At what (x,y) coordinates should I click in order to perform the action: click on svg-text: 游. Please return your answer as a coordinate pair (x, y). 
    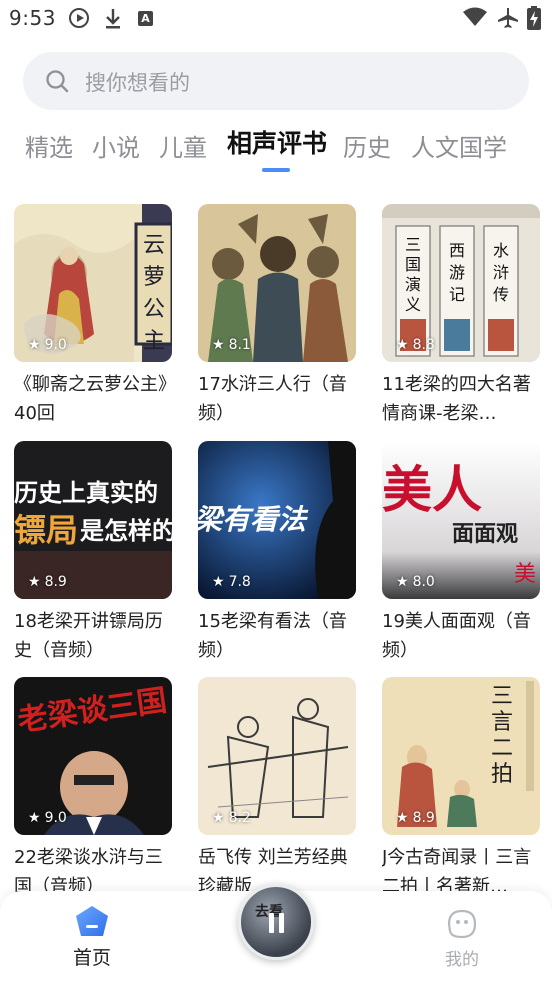
    Looking at the image, I should click on (457, 272).